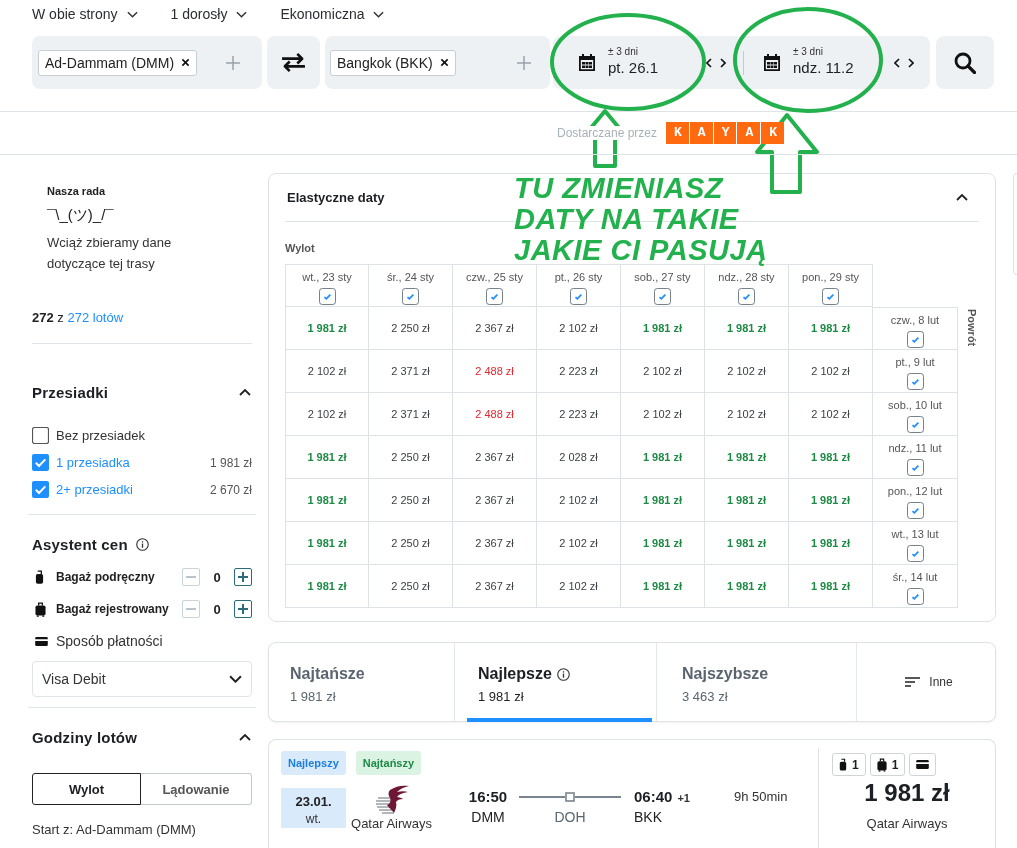 This screenshot has width=1017, height=848. Describe the element at coordinates (86, 789) in the screenshot. I see `segment-button: Wylot` at that location.